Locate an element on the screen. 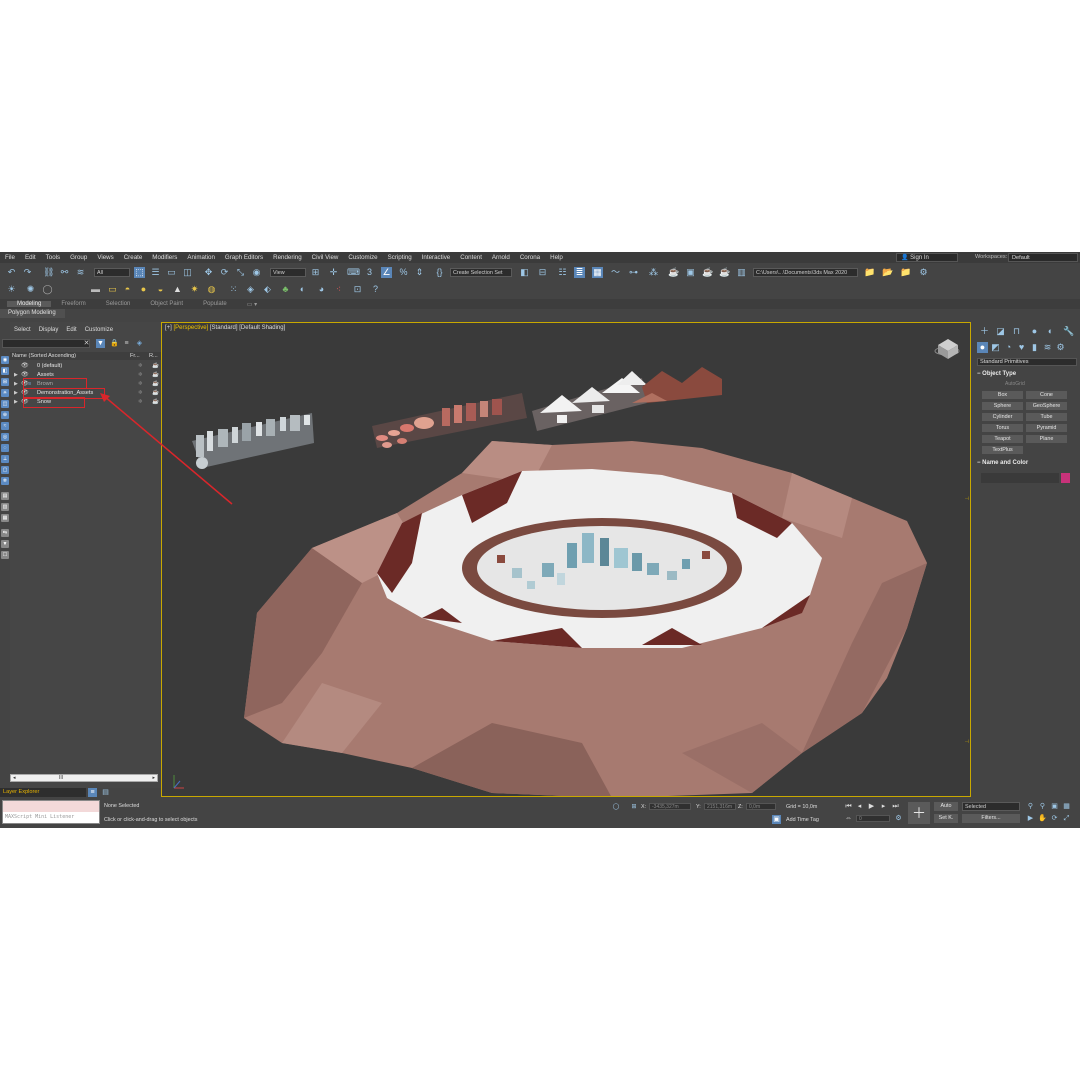  project-settings-icon: ⚙ is located at coordinates (923, 272).